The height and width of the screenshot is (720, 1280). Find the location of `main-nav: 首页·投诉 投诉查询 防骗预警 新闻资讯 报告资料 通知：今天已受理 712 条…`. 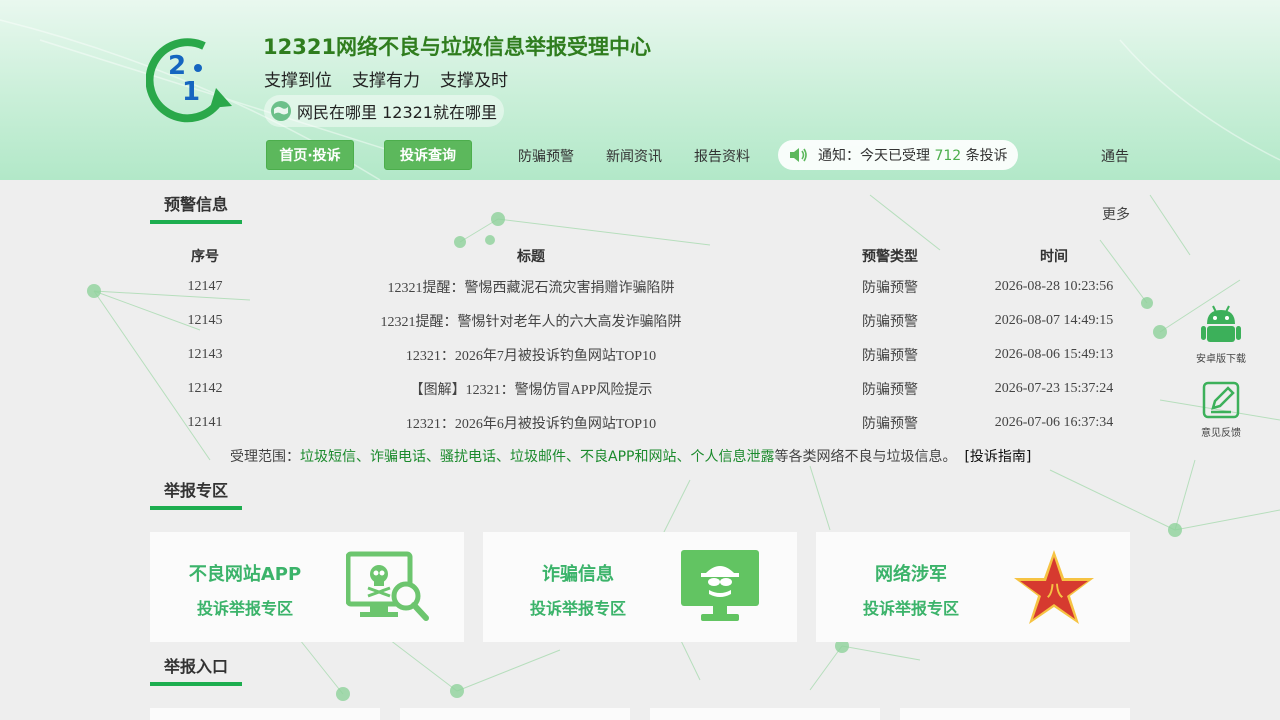

main-nav: 首页·投诉 投诉查询 防骗预警 新闻资讯 报告资料 通知：今天已受理 712 条… is located at coordinates (640, 155).